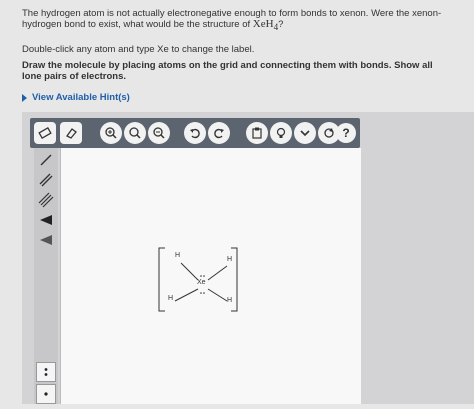  I want to click on zoom-in-icon, so click(111, 133).